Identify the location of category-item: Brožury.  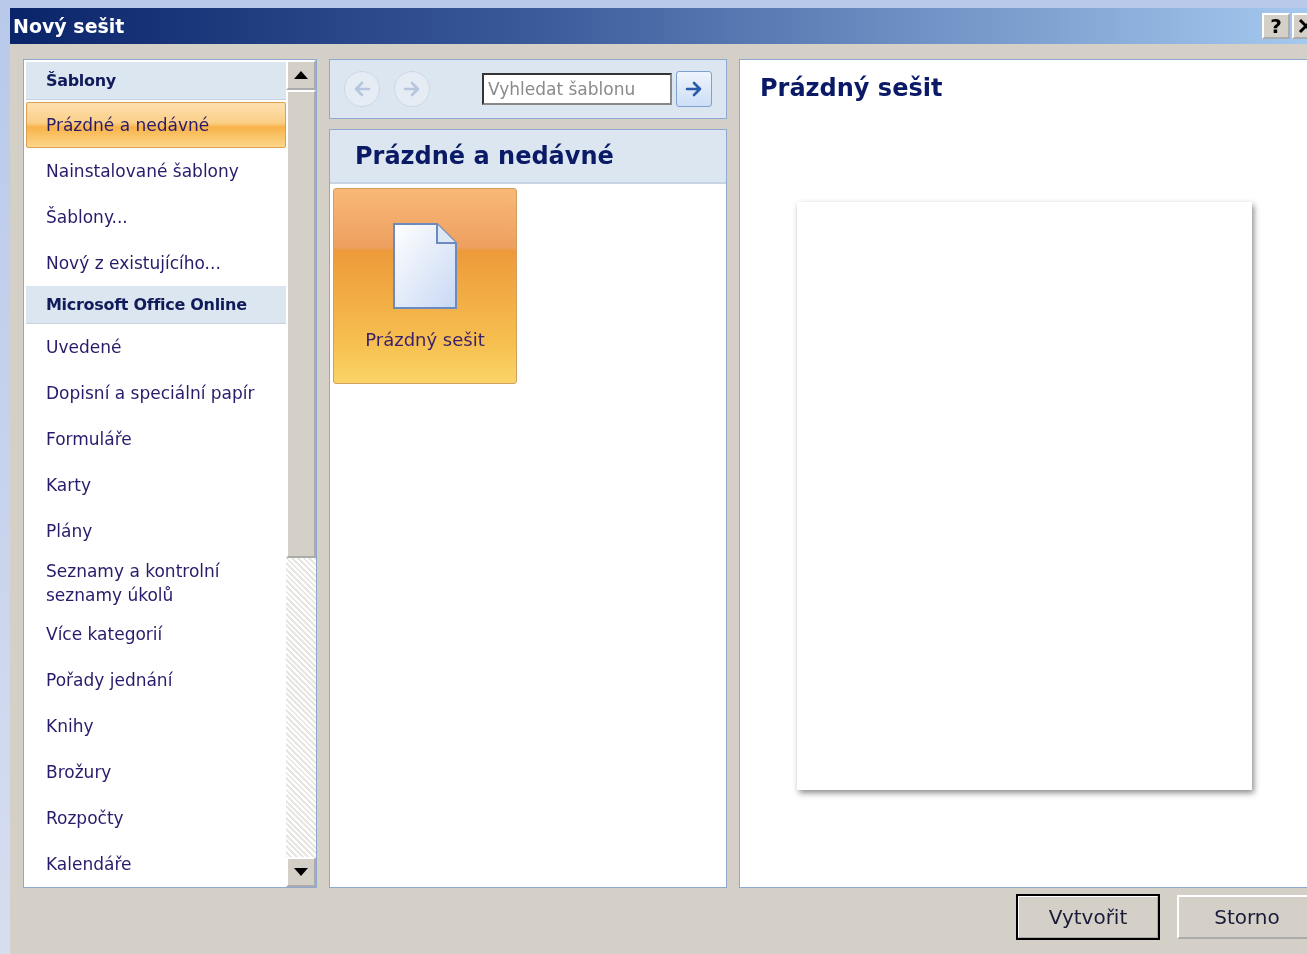
(156, 772).